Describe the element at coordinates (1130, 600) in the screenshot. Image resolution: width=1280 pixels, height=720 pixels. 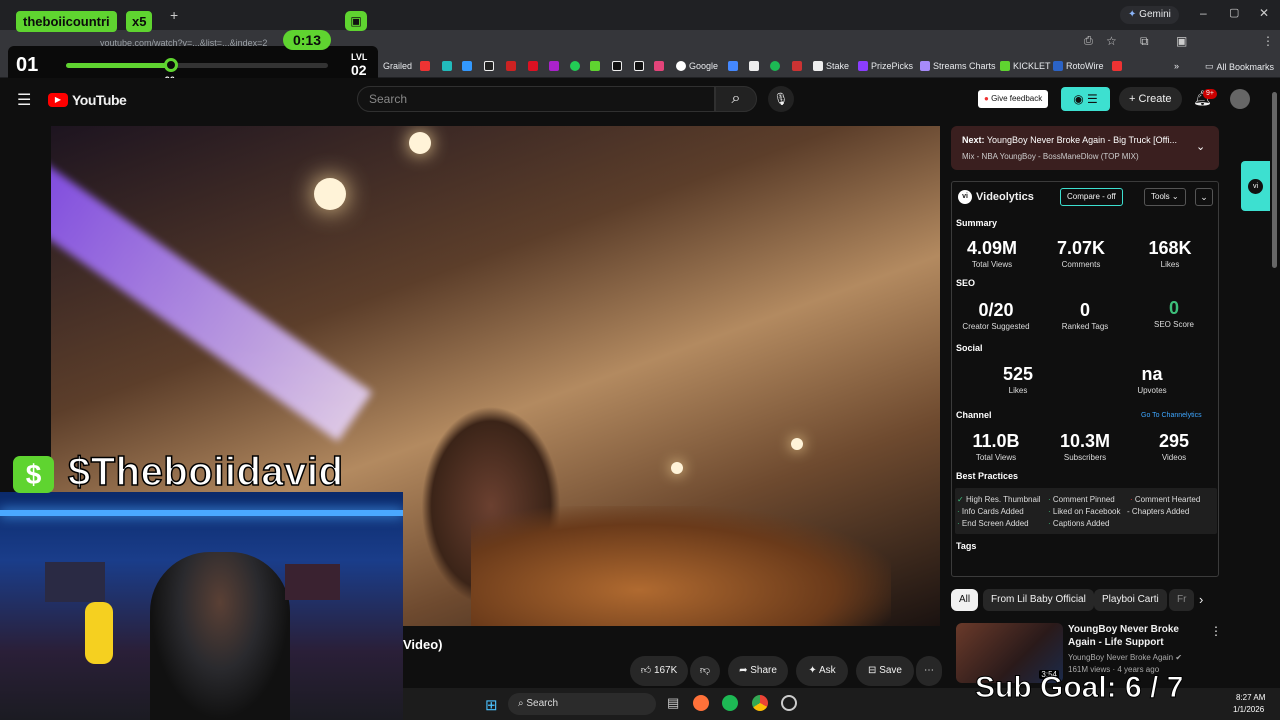
I see `chip-playboi-carti: Playboi Carti` at that location.